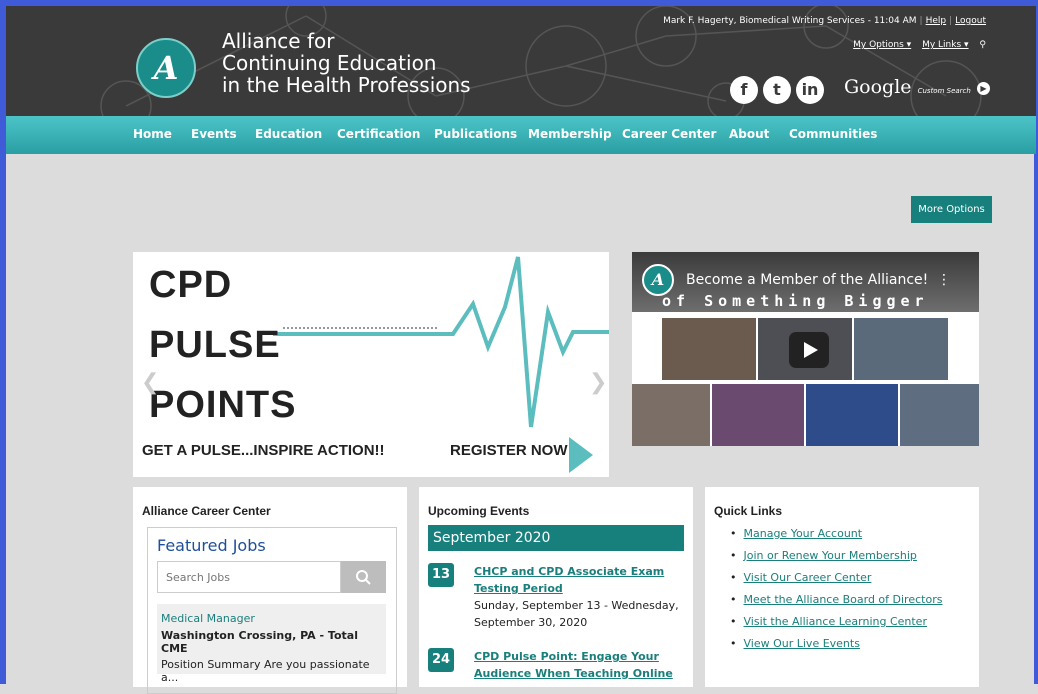 Image resolution: width=1038 pixels, height=694 pixels. What do you see at coordinates (833, 134) in the screenshot?
I see `nav-communities: Communities` at bounding box center [833, 134].